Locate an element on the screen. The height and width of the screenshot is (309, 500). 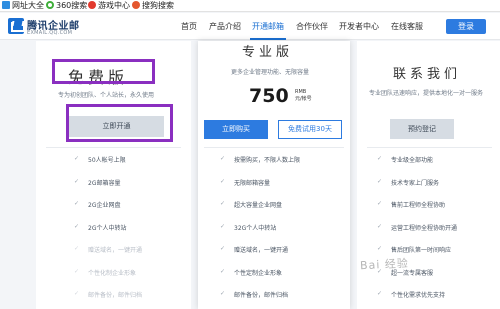
bookmark-item: 搜狗搜索 is located at coordinates (153, 6).